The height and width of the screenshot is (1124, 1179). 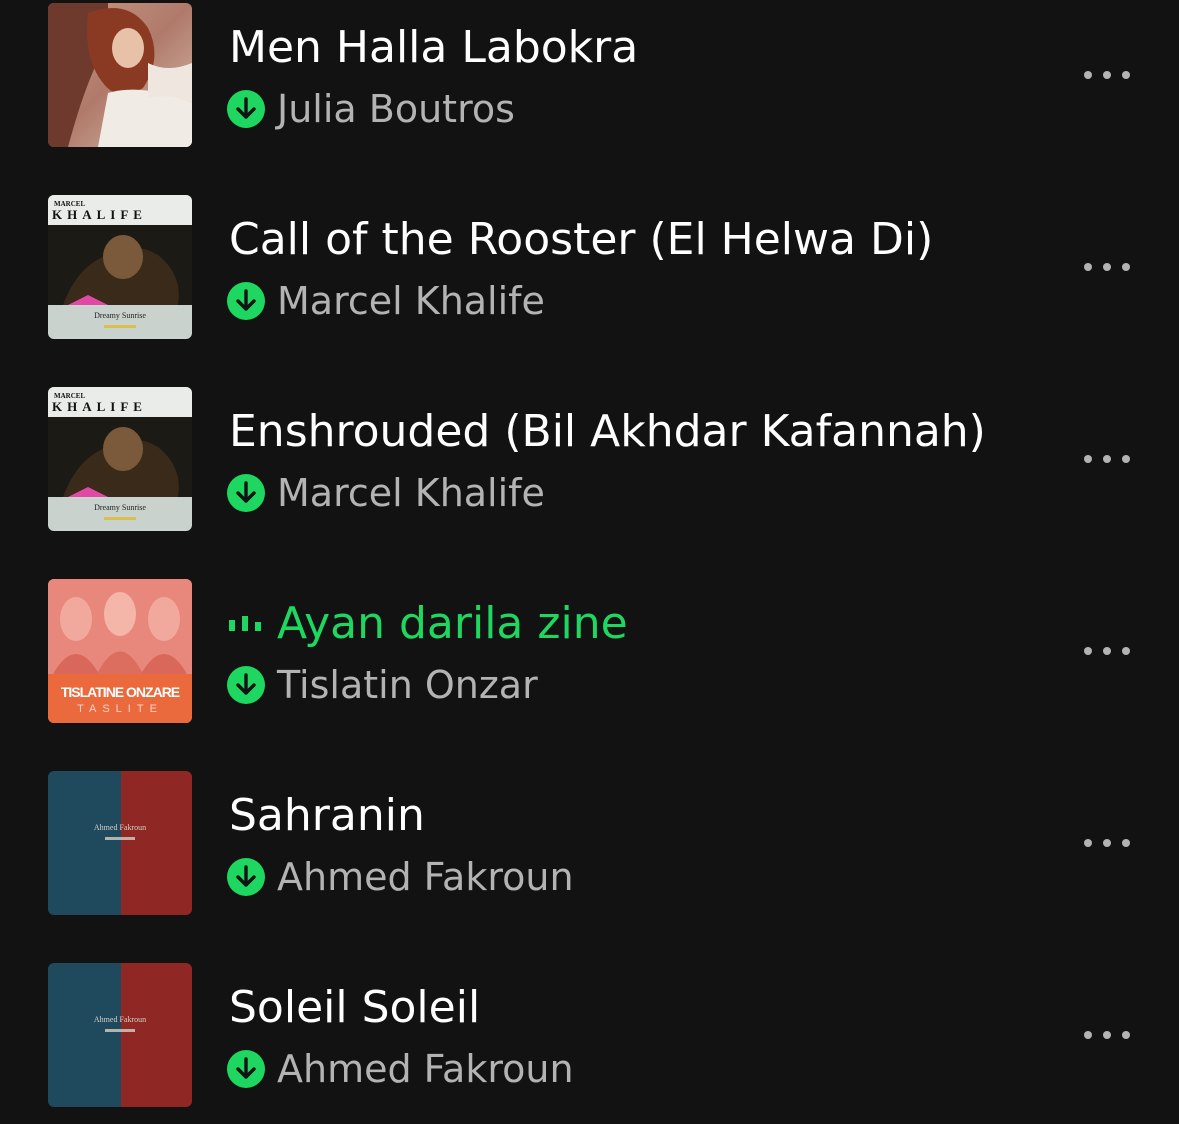 I want to click on track-title: Sahranin, so click(x=327, y=815).